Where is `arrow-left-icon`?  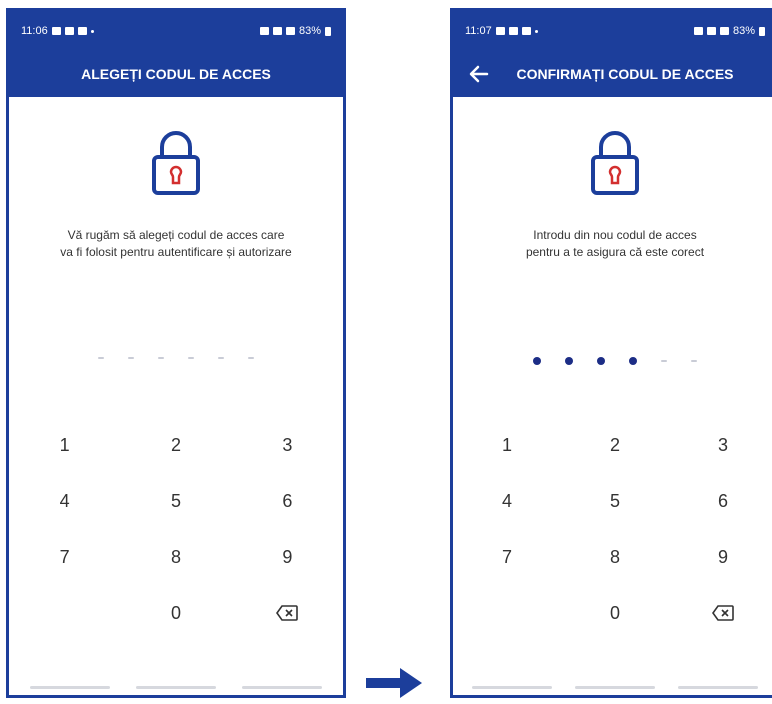 arrow-left-icon is located at coordinates (479, 74).